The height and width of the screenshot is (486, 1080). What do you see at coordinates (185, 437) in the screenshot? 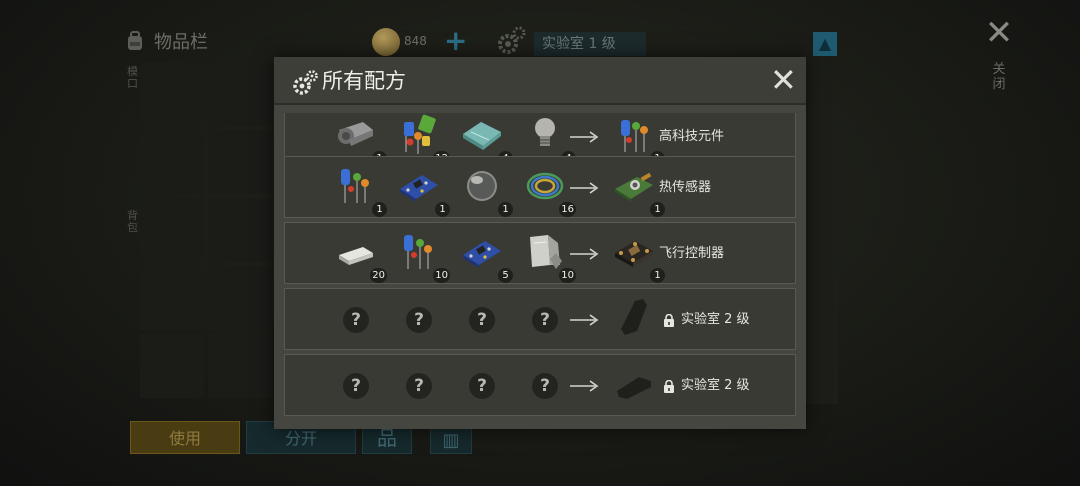
I see `use-button: 使用` at bounding box center [185, 437].